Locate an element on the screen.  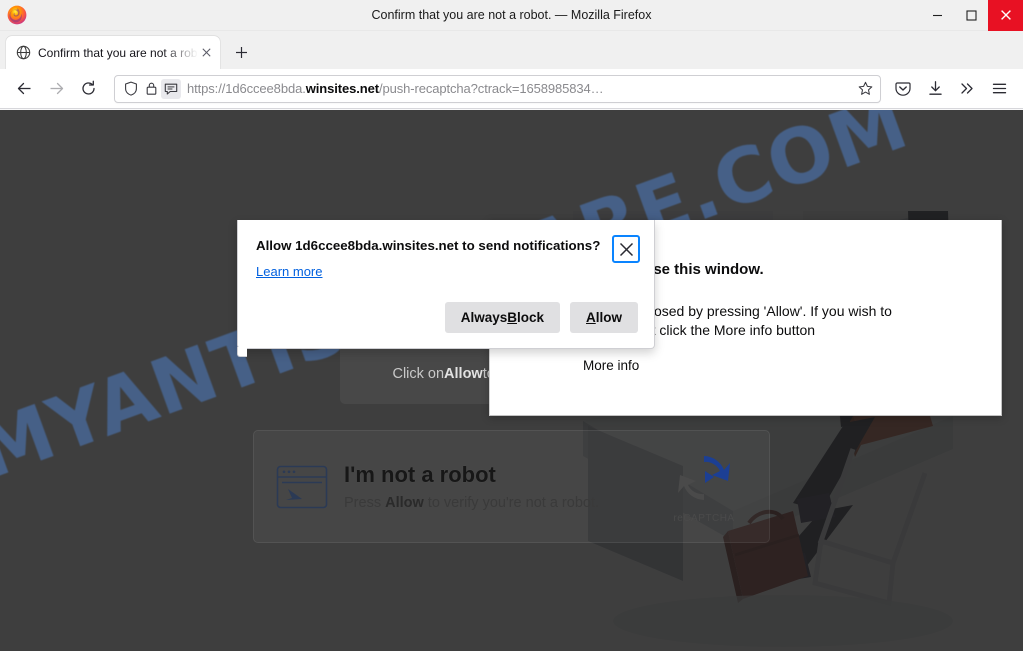
new-tab-button is located at coordinates (241, 52).